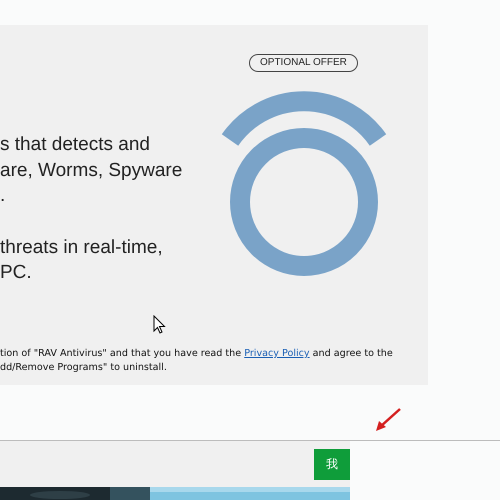 The image size is (500, 500). Describe the element at coordinates (91, 170) in the screenshot. I see `description-text: are, Worms, Spyware` at that location.